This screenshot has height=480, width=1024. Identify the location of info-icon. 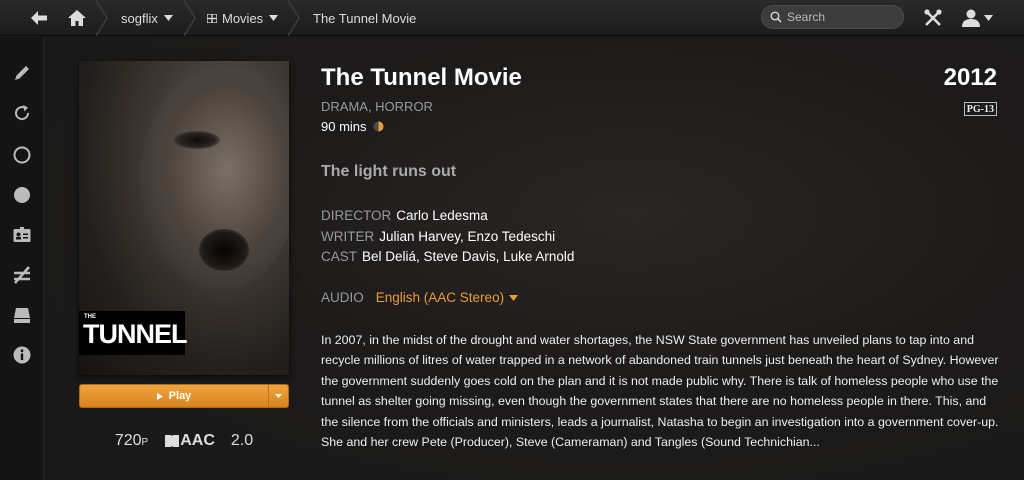
(22, 355).